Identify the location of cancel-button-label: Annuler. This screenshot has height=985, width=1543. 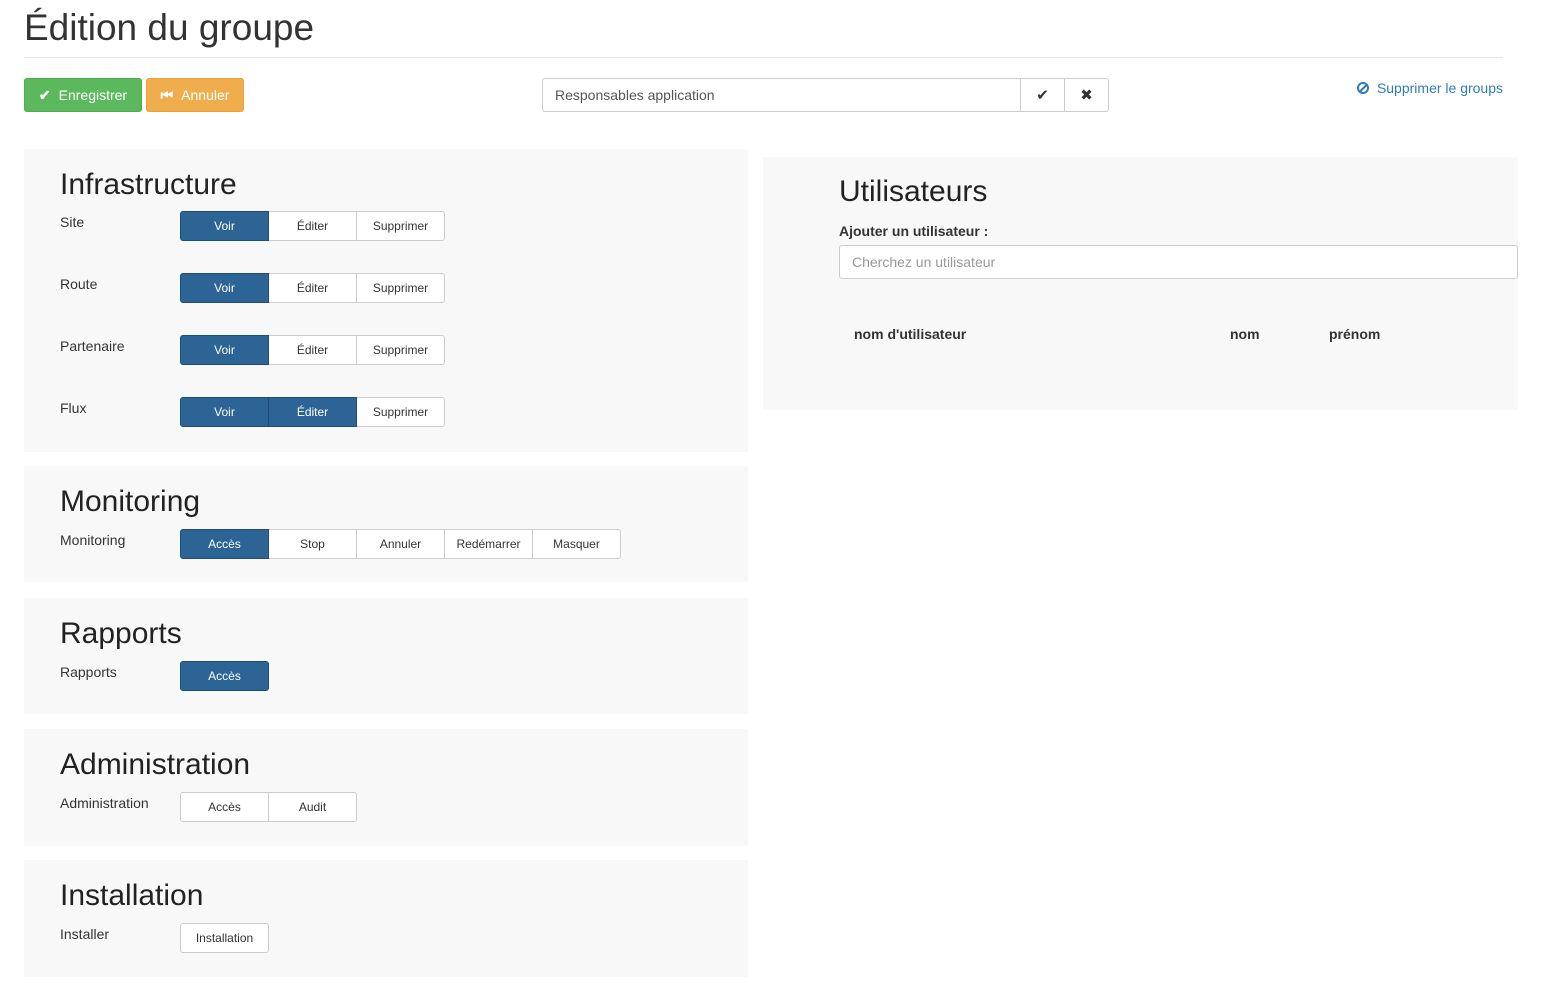
(205, 95).